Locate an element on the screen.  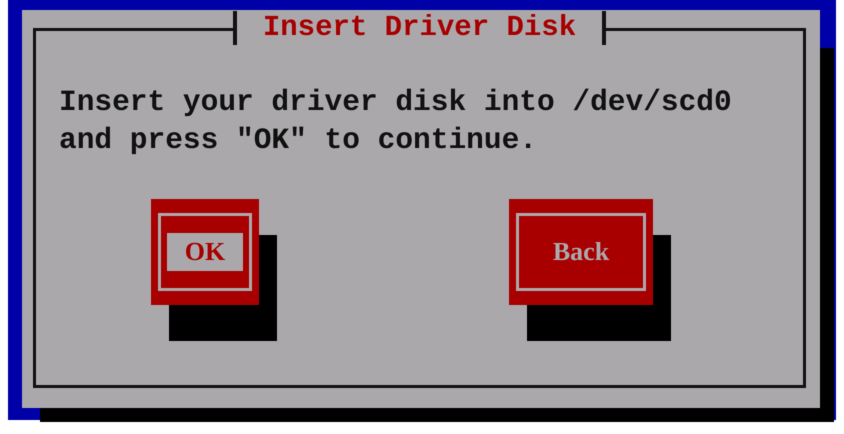
dialog-button: Back is located at coordinates (581, 252).